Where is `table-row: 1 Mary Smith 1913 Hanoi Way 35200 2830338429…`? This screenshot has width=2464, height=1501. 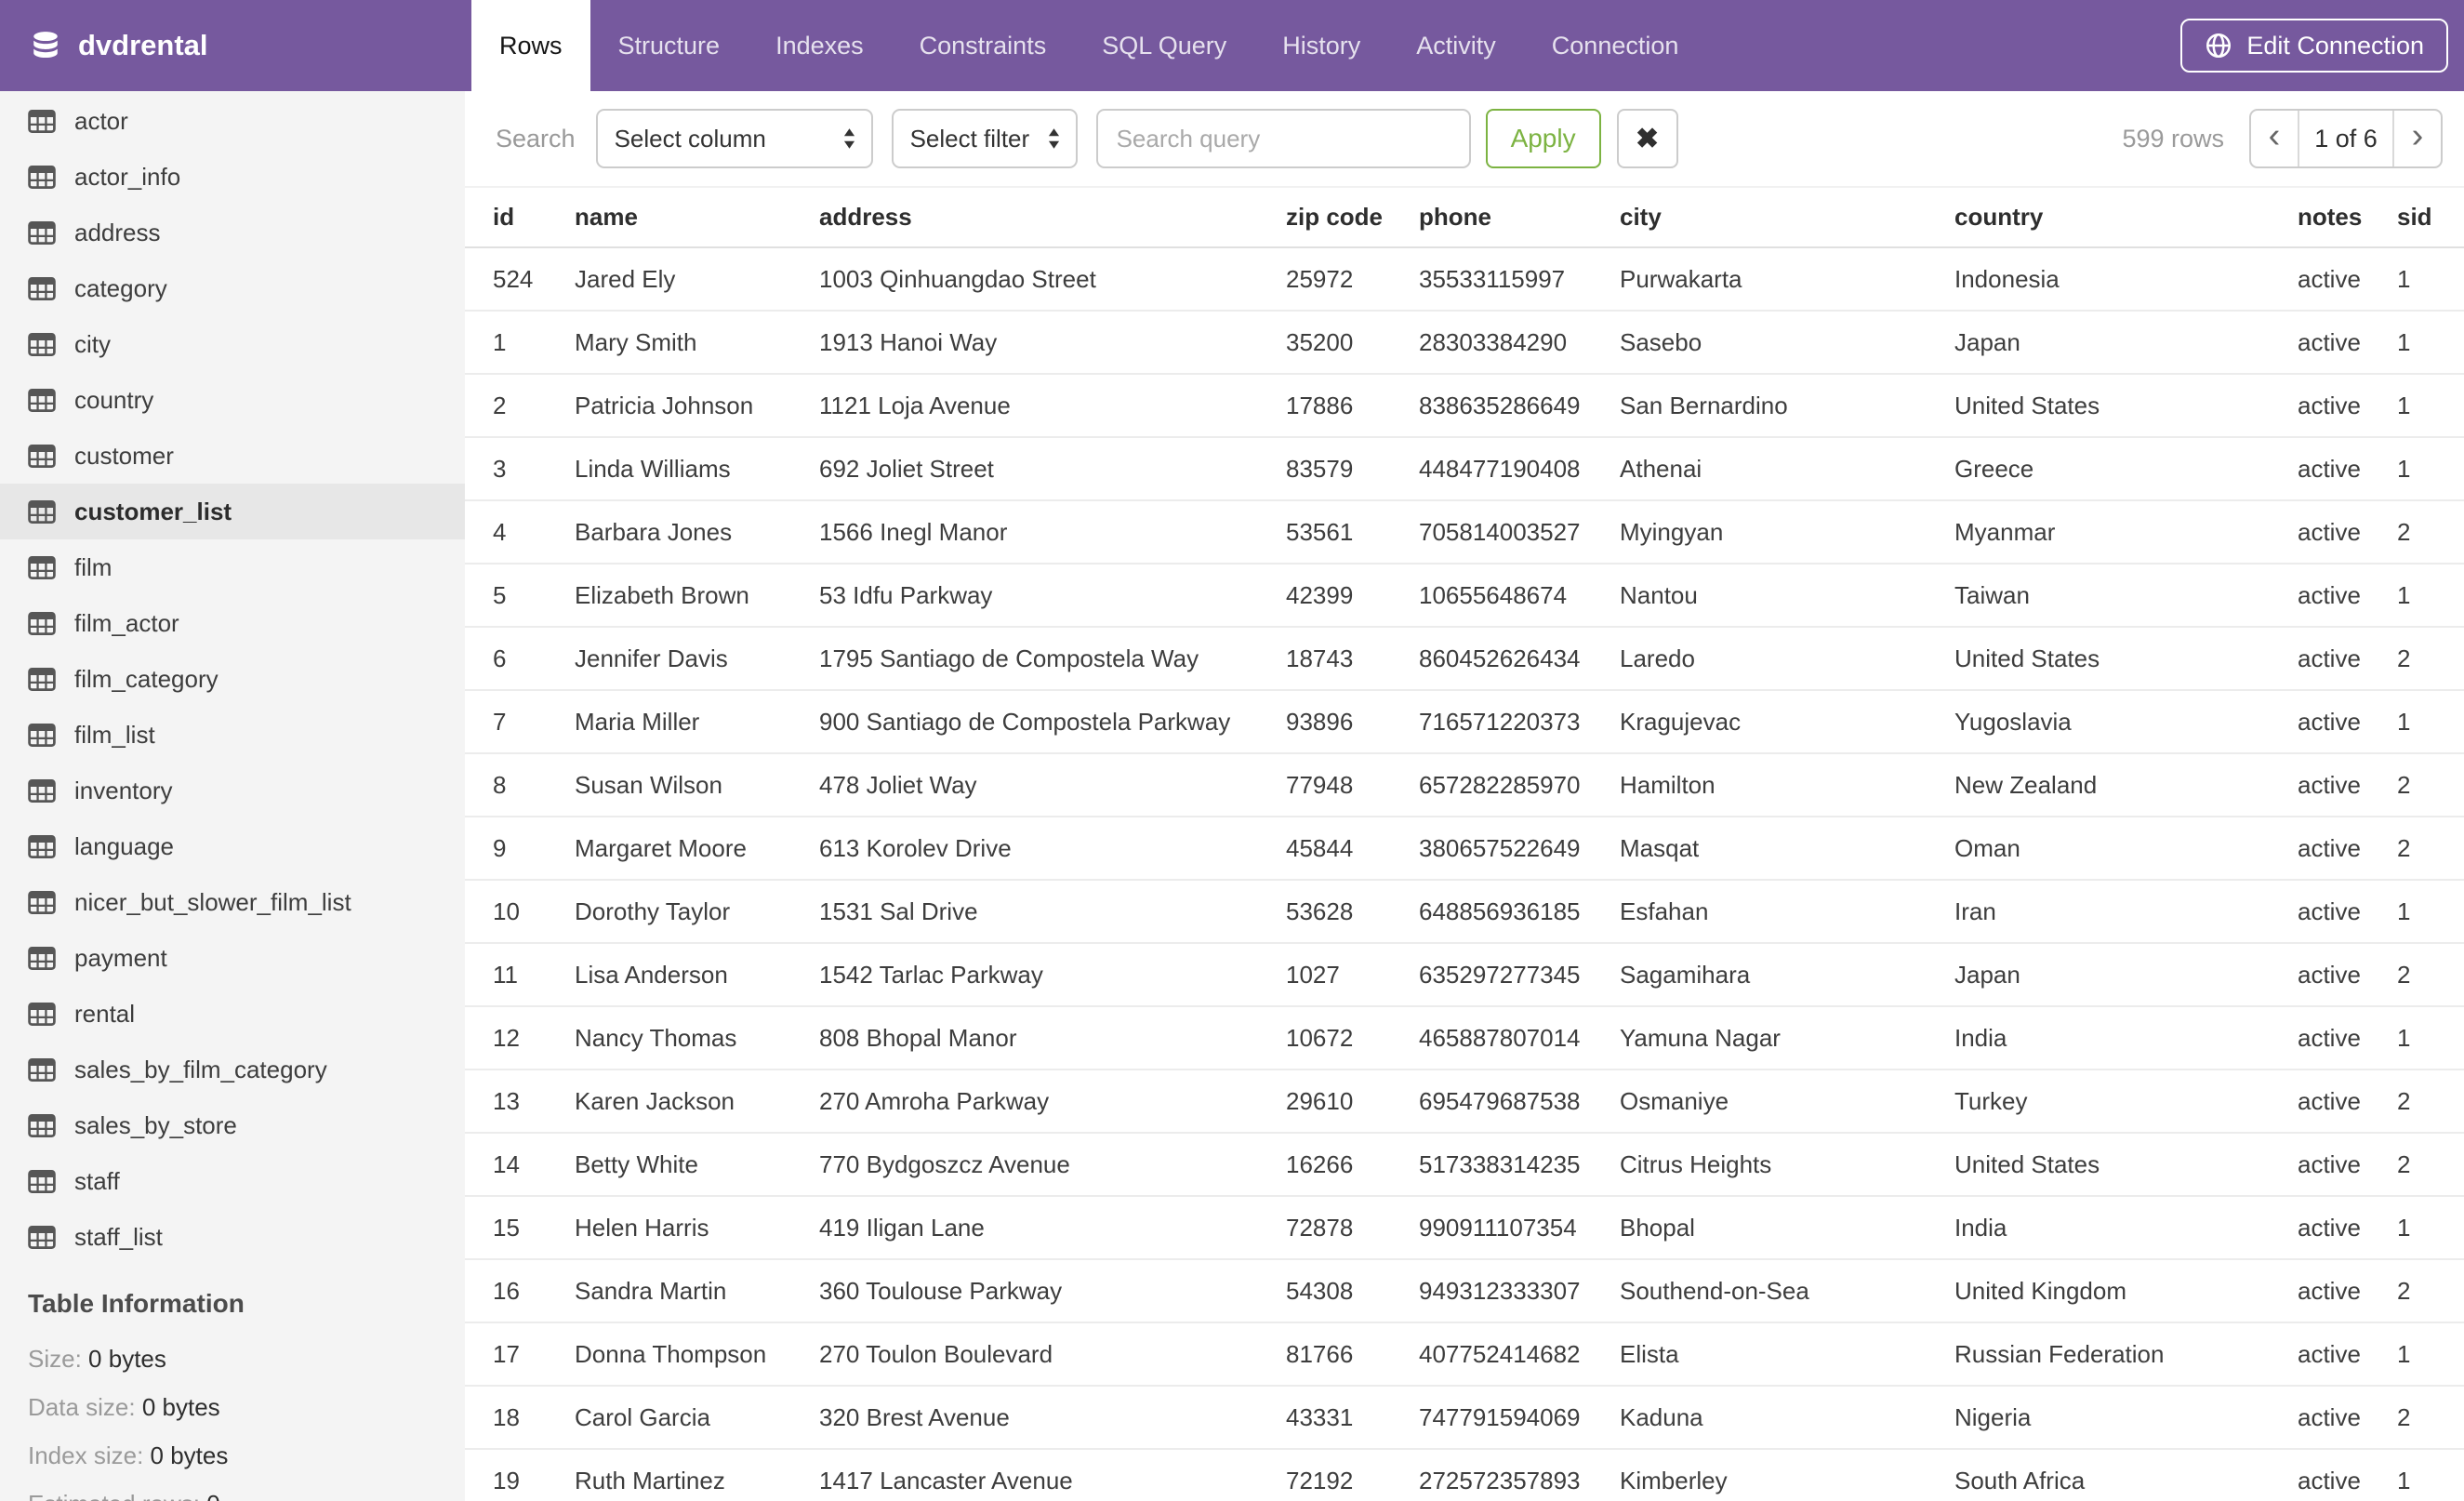
table-row: 1 Mary Smith 1913 Hanoi Way 35200 2830338429… is located at coordinates (1464, 343).